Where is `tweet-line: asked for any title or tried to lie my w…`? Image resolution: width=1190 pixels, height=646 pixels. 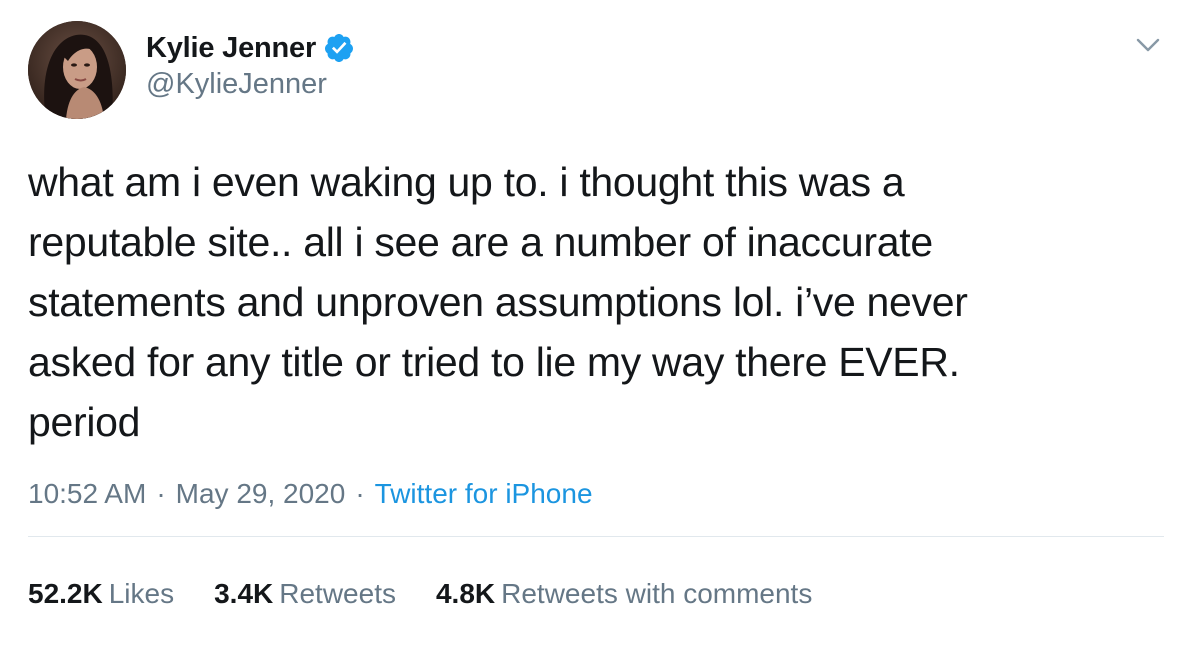
tweet-line: asked for any title or tried to lie my w… is located at coordinates (494, 362).